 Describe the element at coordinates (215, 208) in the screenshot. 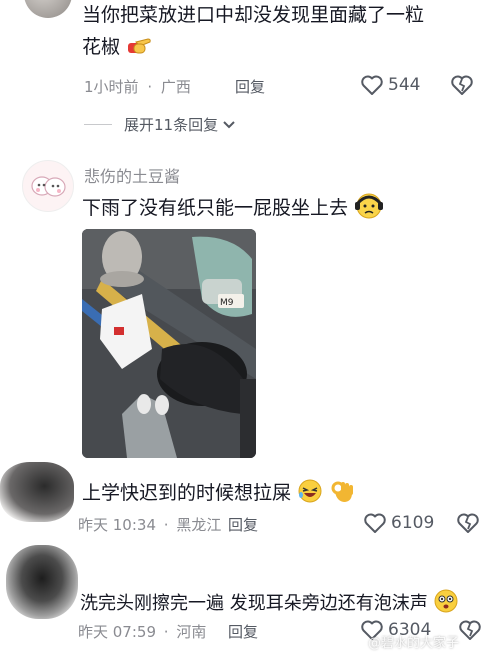

I see `comment-text-part: 下雨了没有纸只能一屁股坐上去` at that location.